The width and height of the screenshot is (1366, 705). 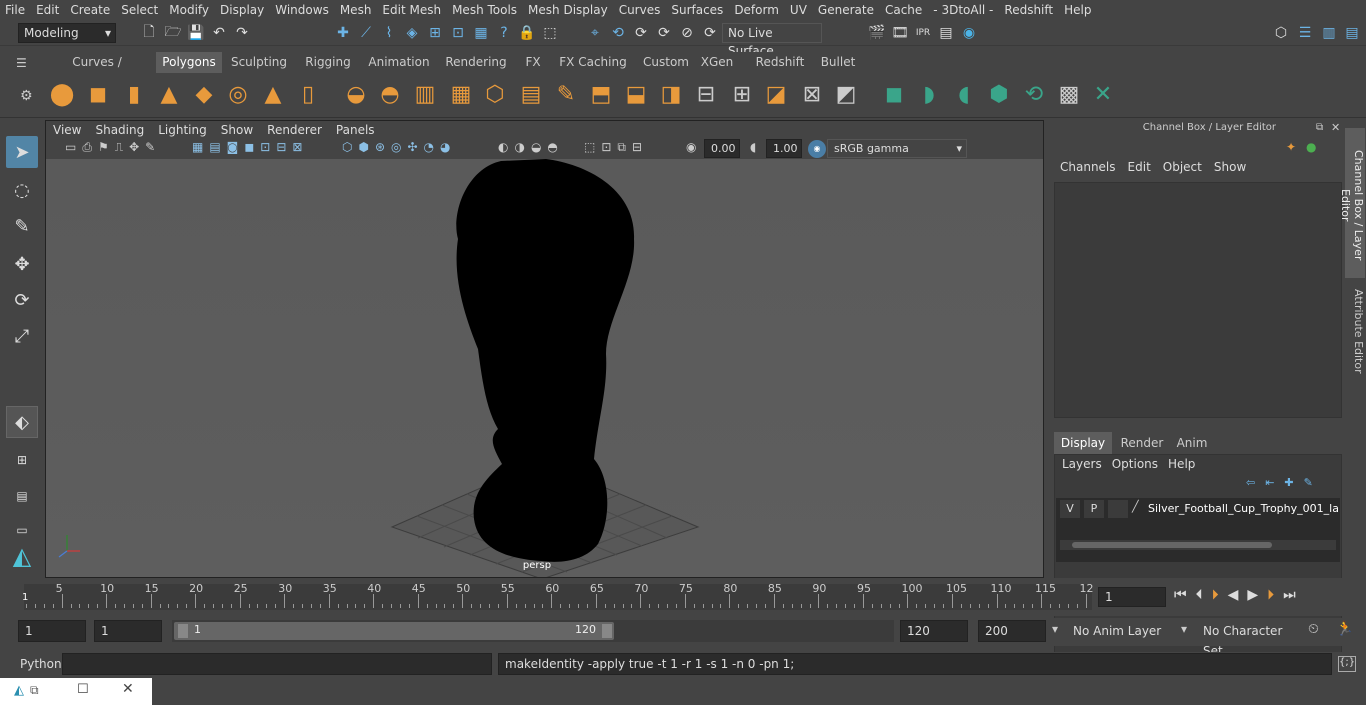 I want to click on move-tool-icon: ✥, so click(x=22, y=264).